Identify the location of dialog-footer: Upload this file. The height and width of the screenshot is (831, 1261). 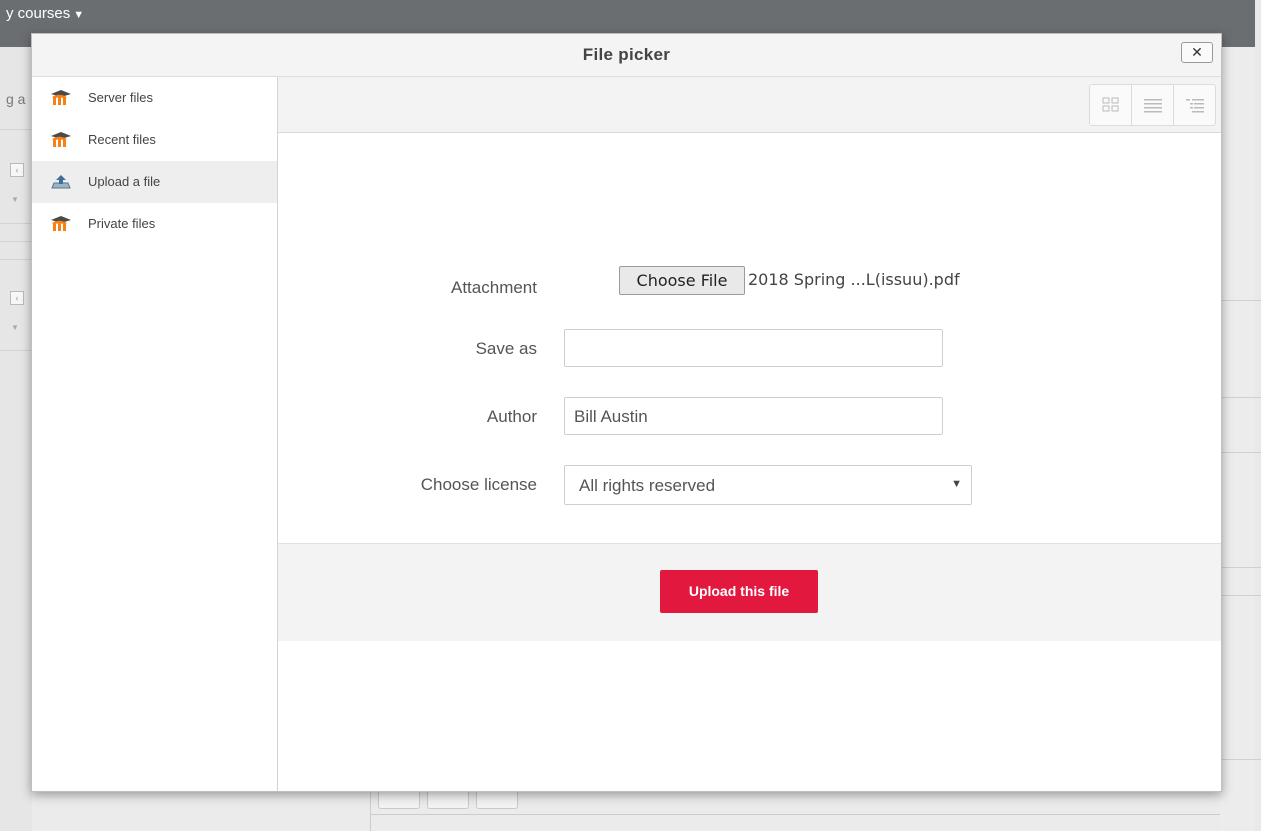
(749, 592).